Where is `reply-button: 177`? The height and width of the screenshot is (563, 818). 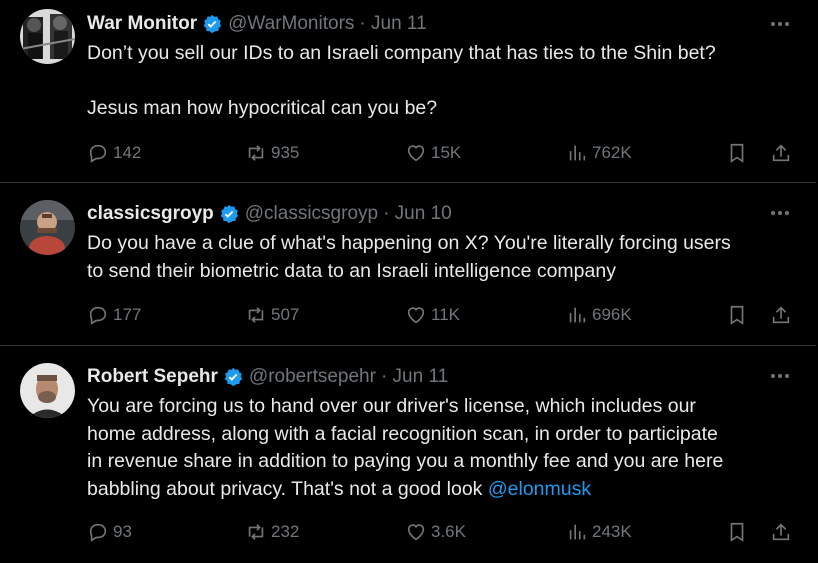
reply-button: 177 is located at coordinates (114, 315).